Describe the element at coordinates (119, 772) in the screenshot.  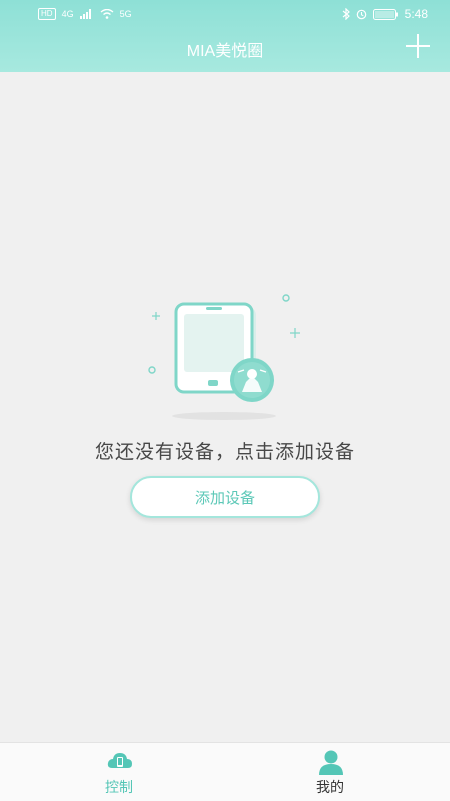
I see `tab-control: 控制` at that location.